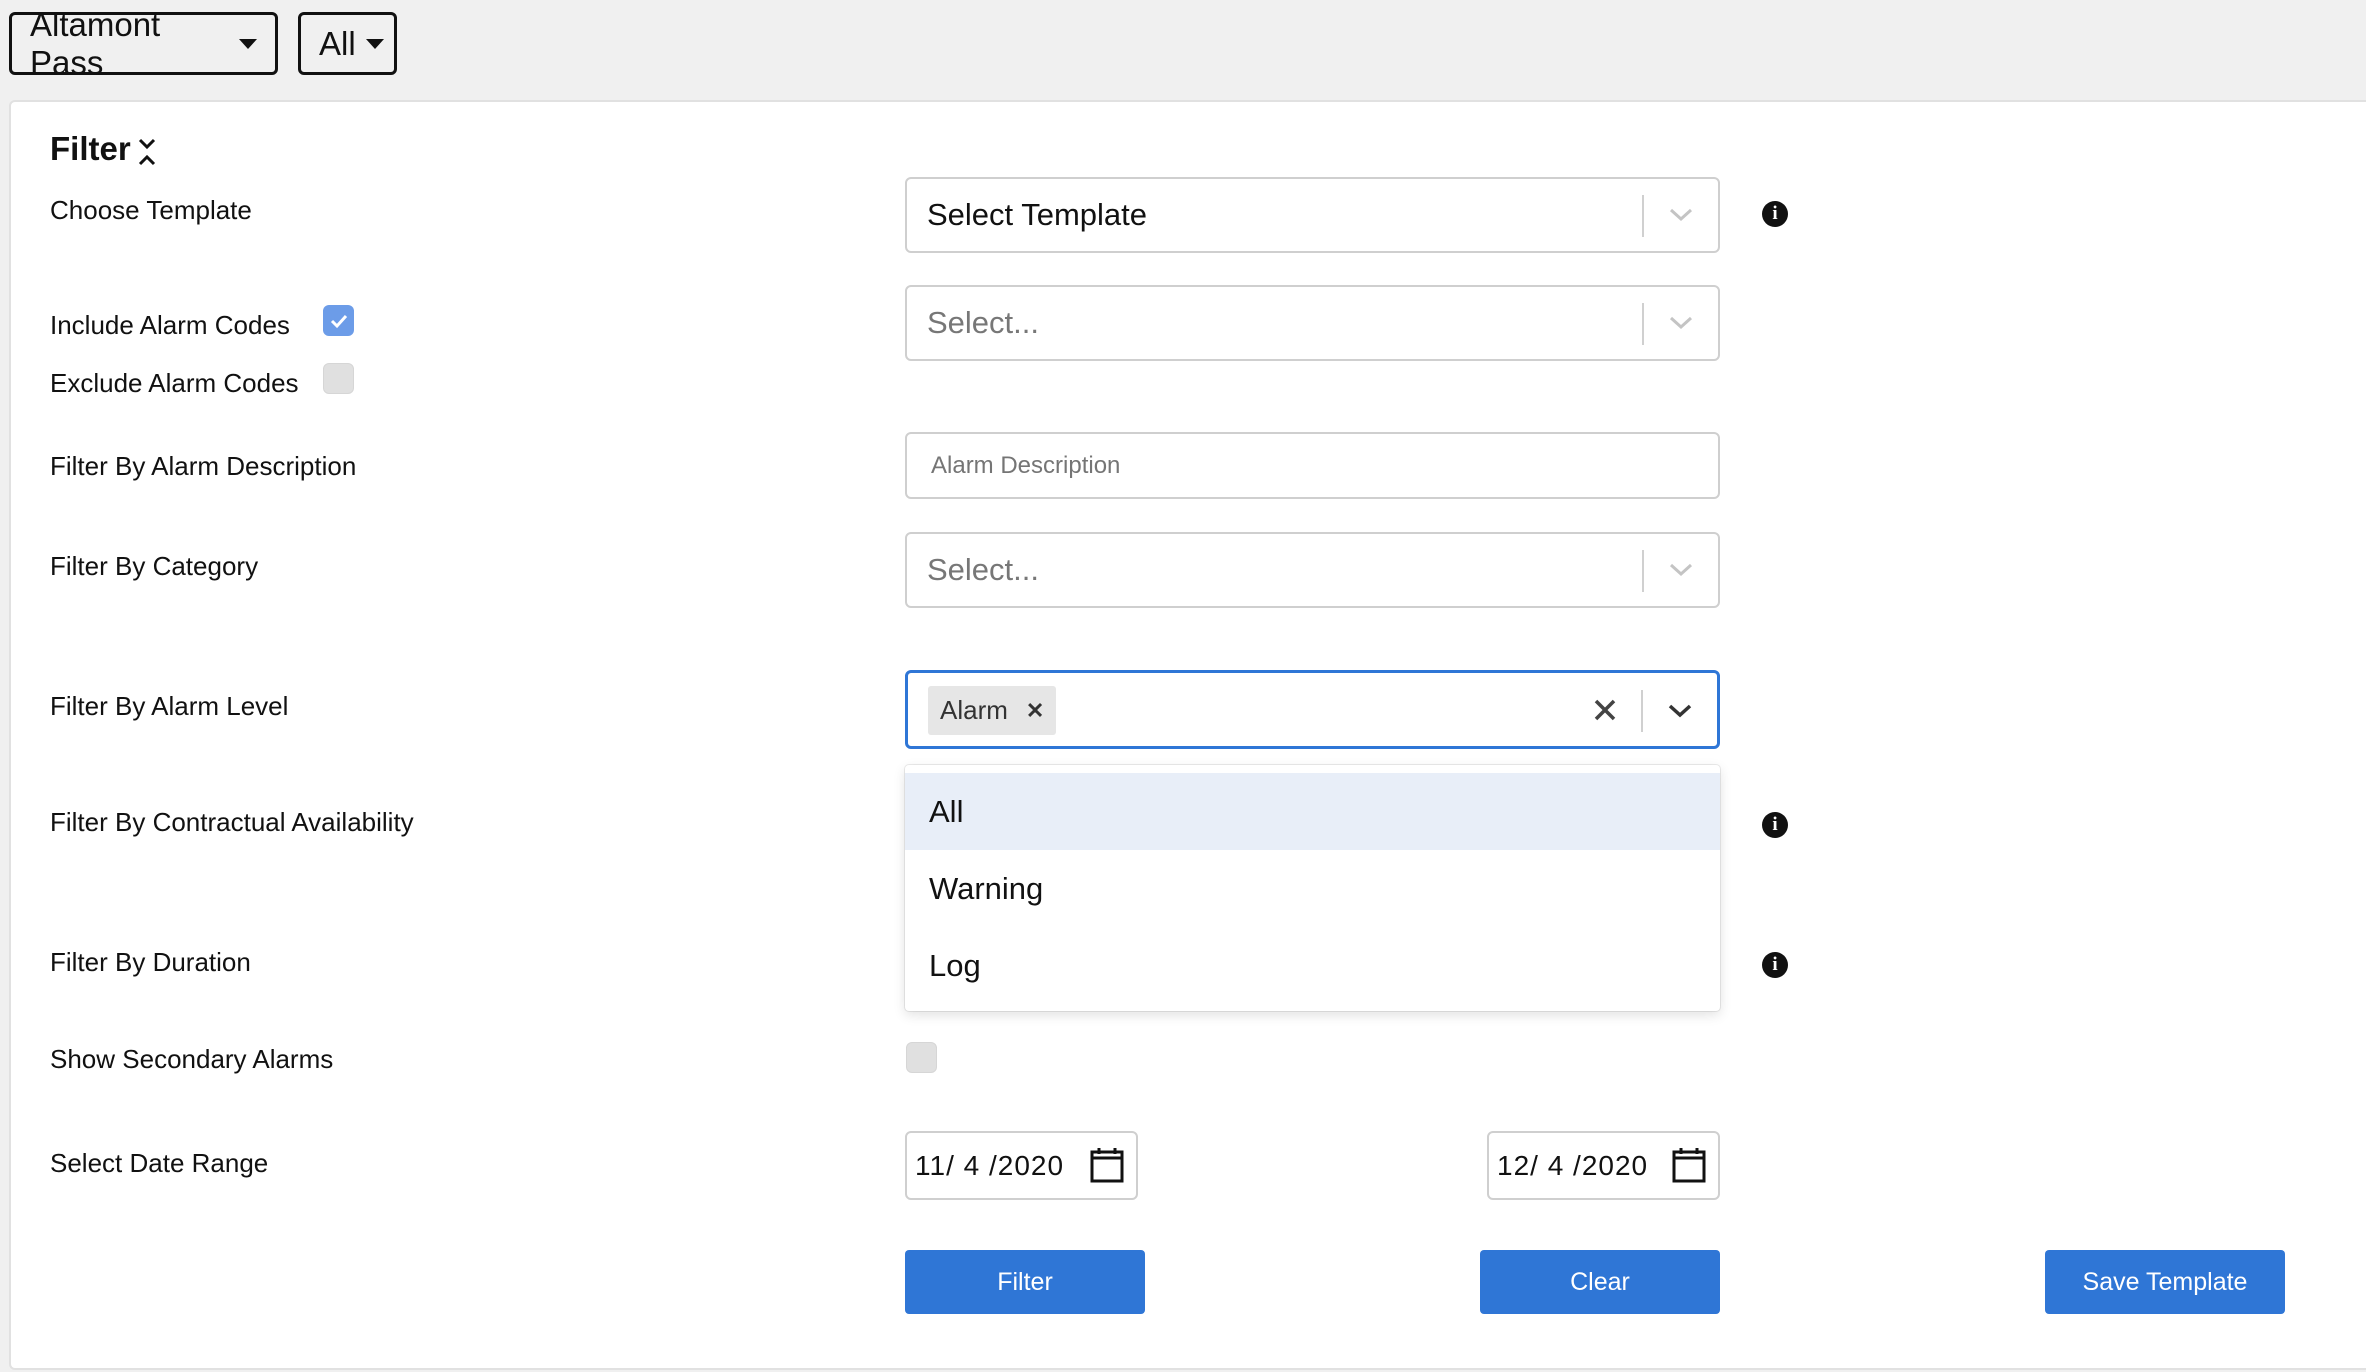  What do you see at coordinates (1600, 1282) in the screenshot?
I see `clear-button: Clear` at bounding box center [1600, 1282].